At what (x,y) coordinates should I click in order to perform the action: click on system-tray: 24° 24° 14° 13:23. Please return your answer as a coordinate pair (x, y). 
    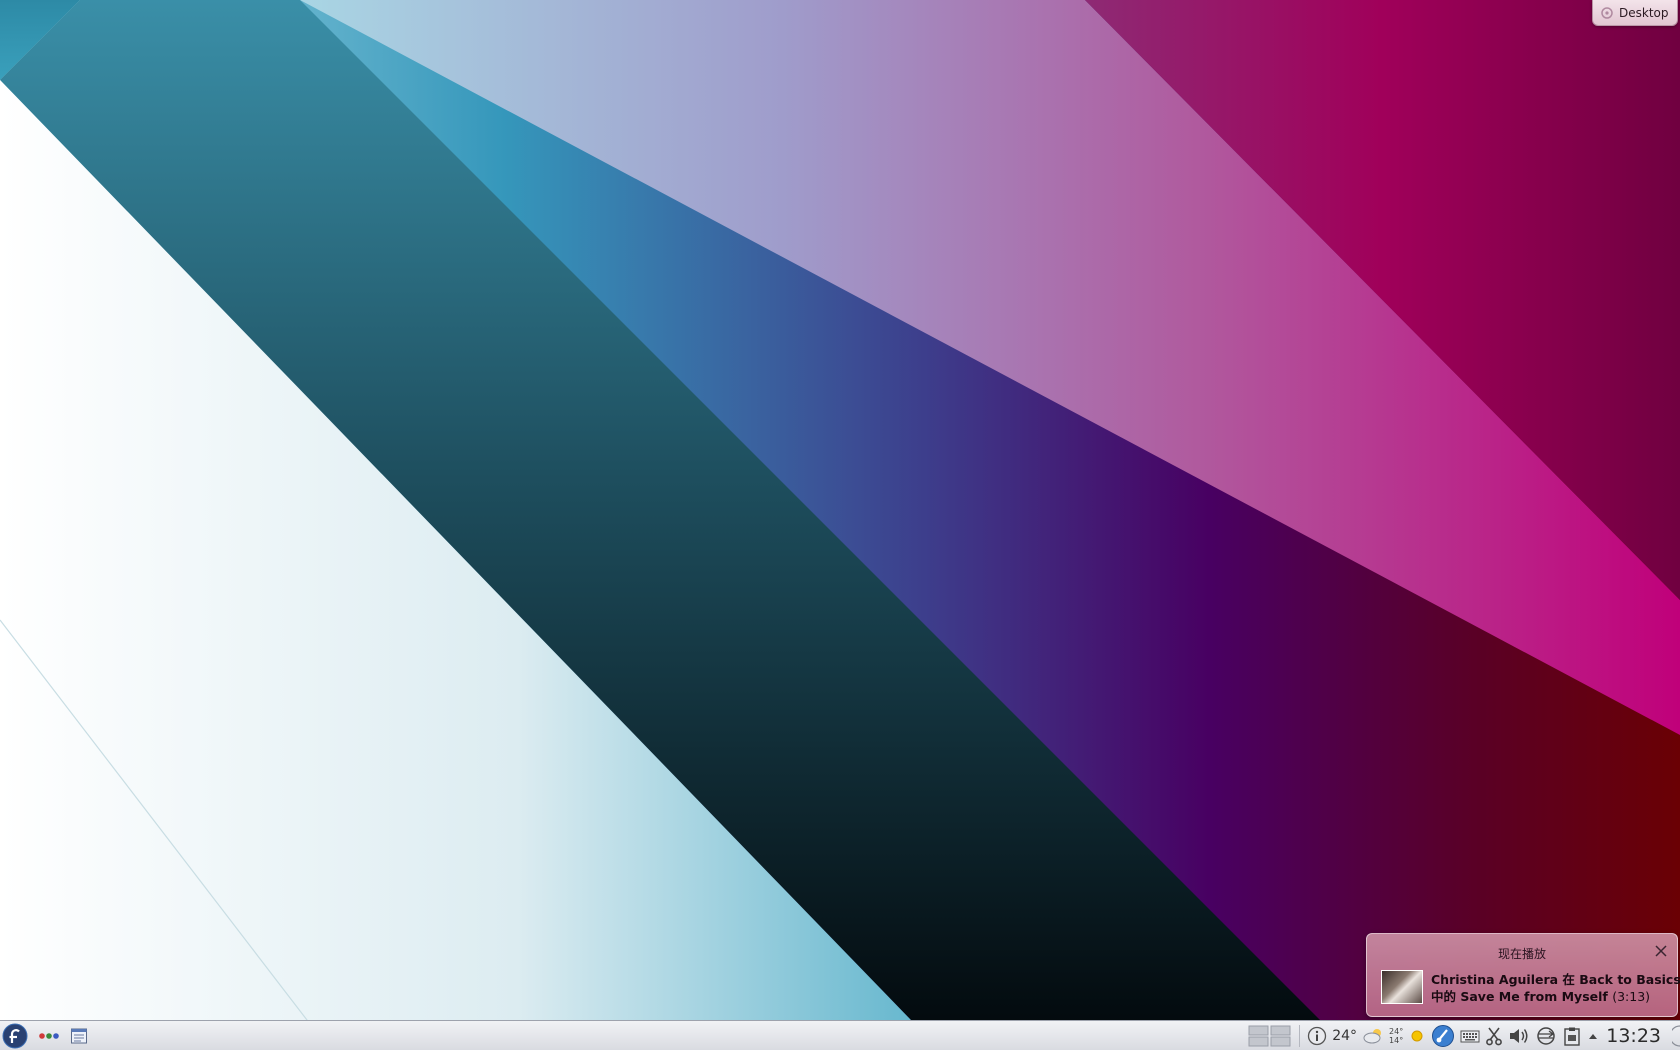
    Looking at the image, I should click on (1464, 1035).